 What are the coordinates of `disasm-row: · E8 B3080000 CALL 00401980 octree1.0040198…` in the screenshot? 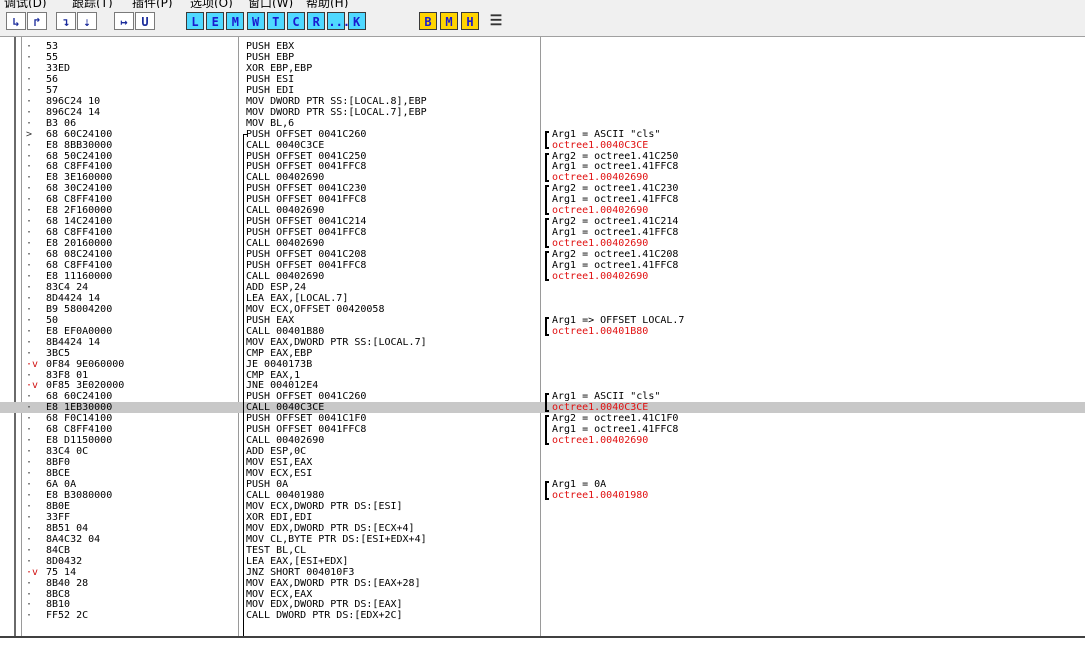 It's located at (542, 495).